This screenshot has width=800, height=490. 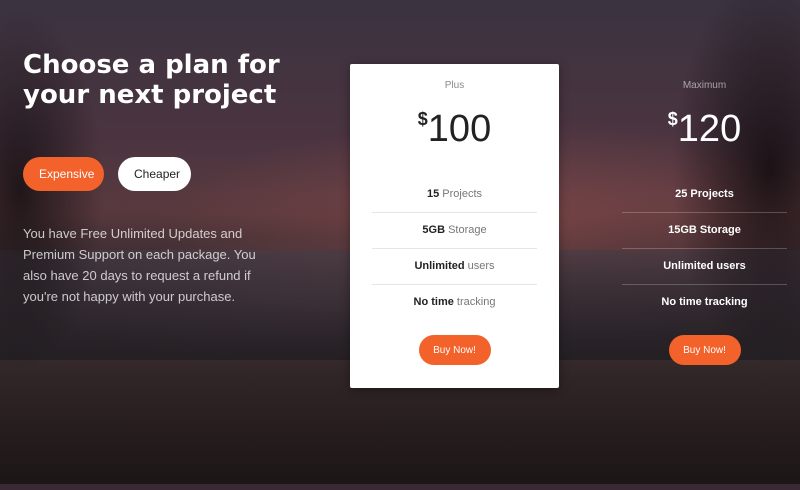 What do you see at coordinates (150, 95) in the screenshot?
I see `title-line-2: your next project` at bounding box center [150, 95].